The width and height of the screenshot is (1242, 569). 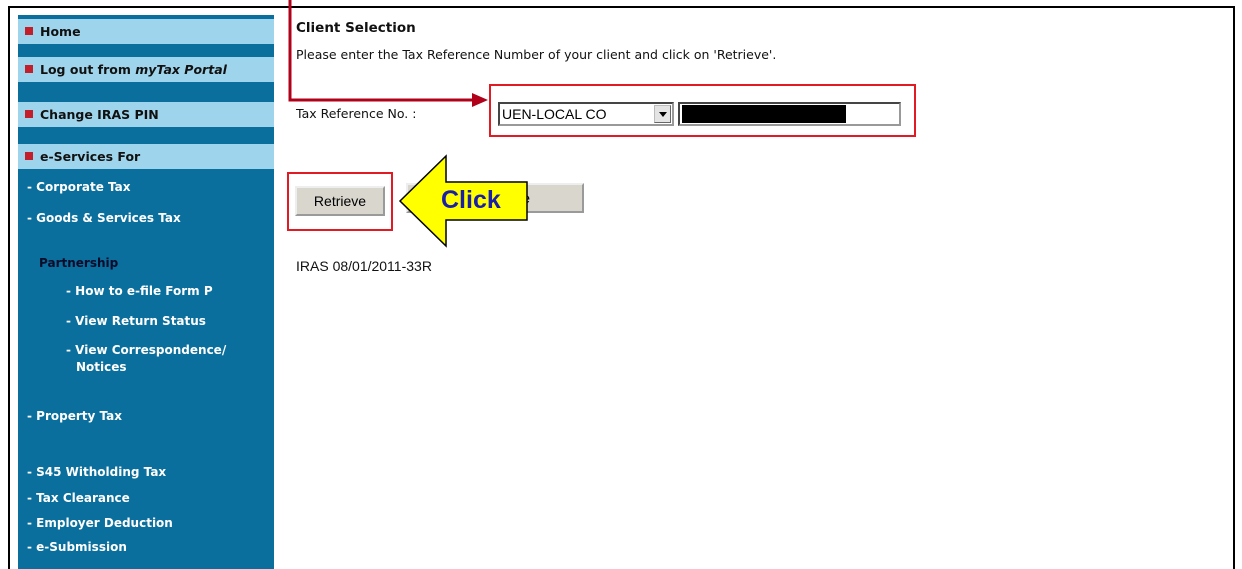 What do you see at coordinates (471, 200) in the screenshot?
I see `click-callout-label: Click` at bounding box center [471, 200].